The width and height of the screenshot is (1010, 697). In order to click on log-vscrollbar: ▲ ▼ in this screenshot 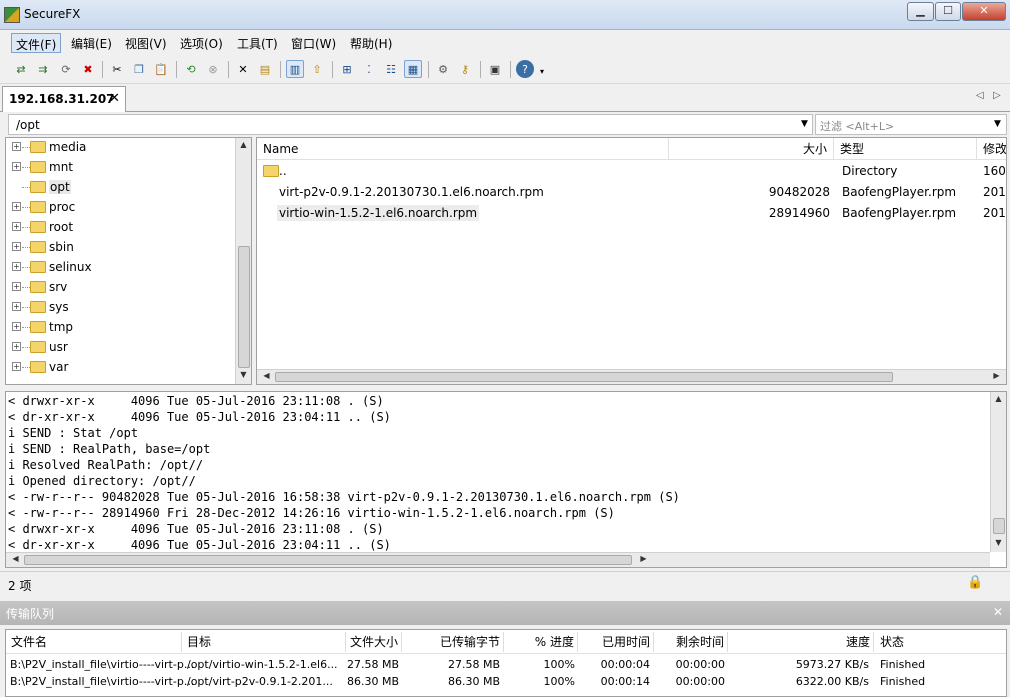, I will do `click(998, 472)`.